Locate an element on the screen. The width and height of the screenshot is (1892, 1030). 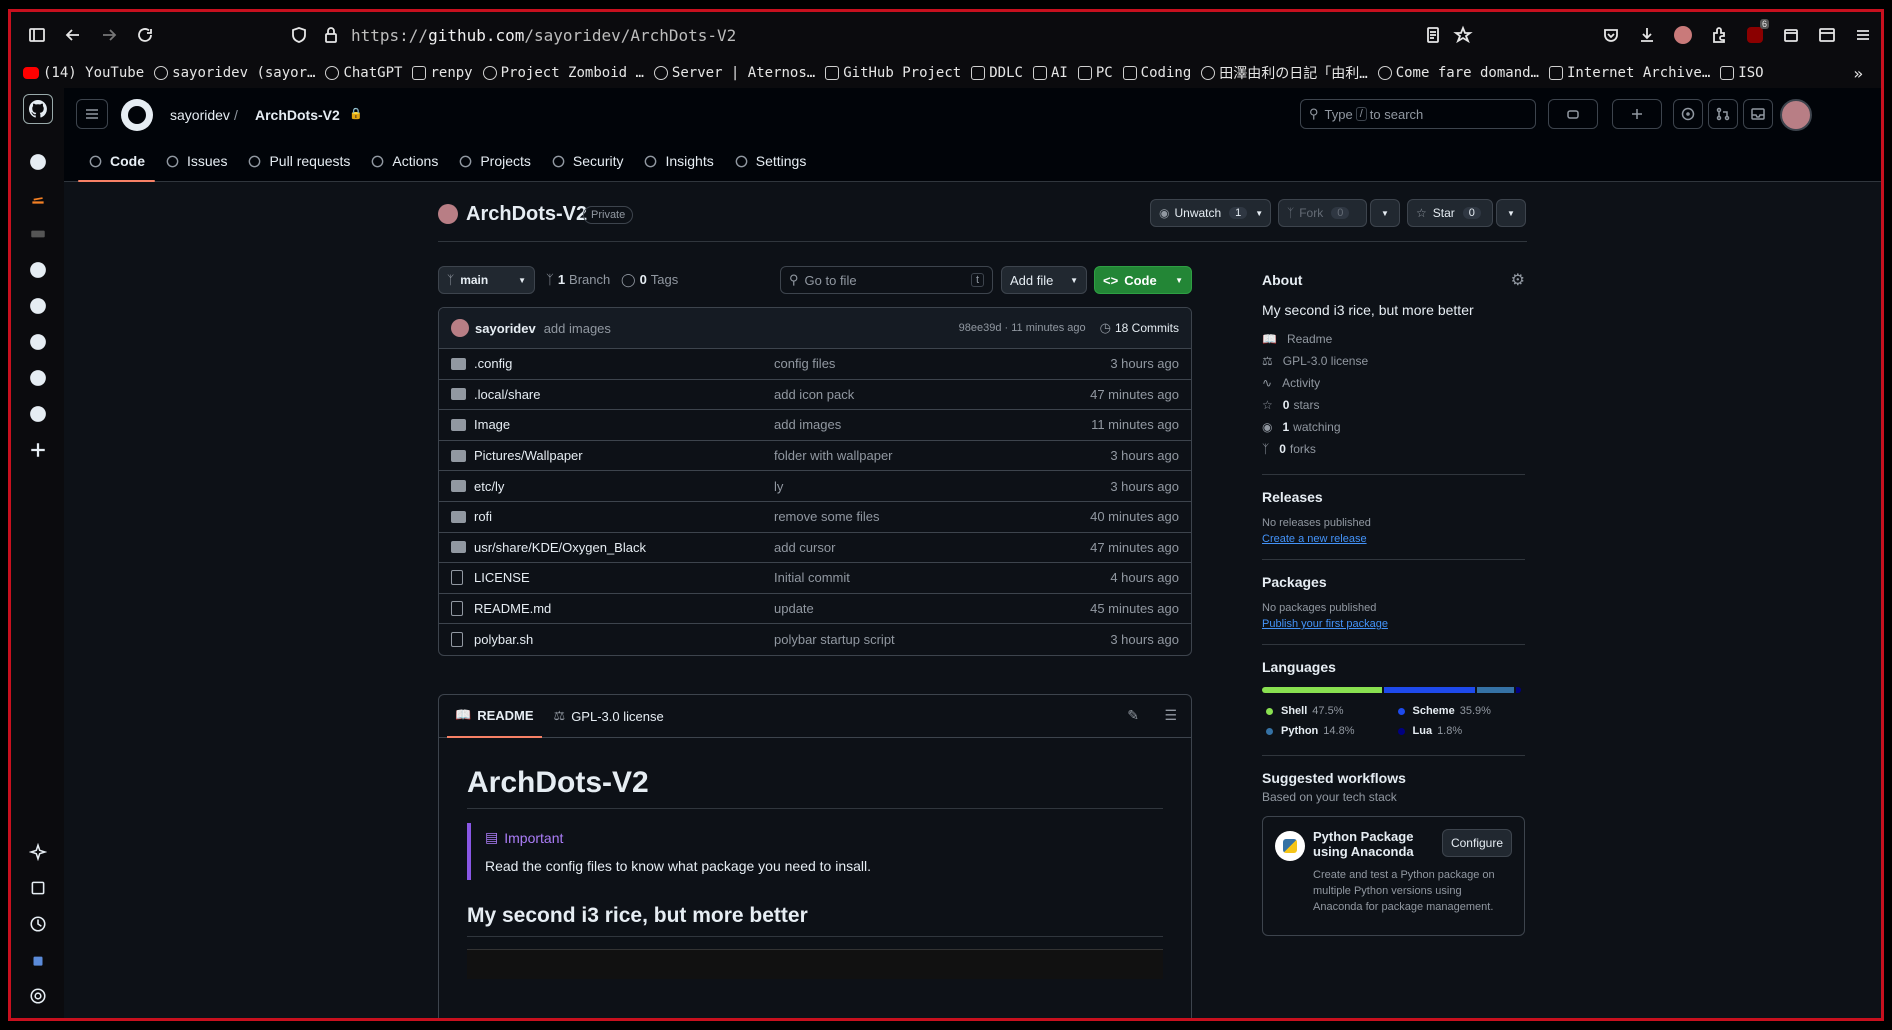
gear-icon: ⚙ is located at coordinates (1518, 280).